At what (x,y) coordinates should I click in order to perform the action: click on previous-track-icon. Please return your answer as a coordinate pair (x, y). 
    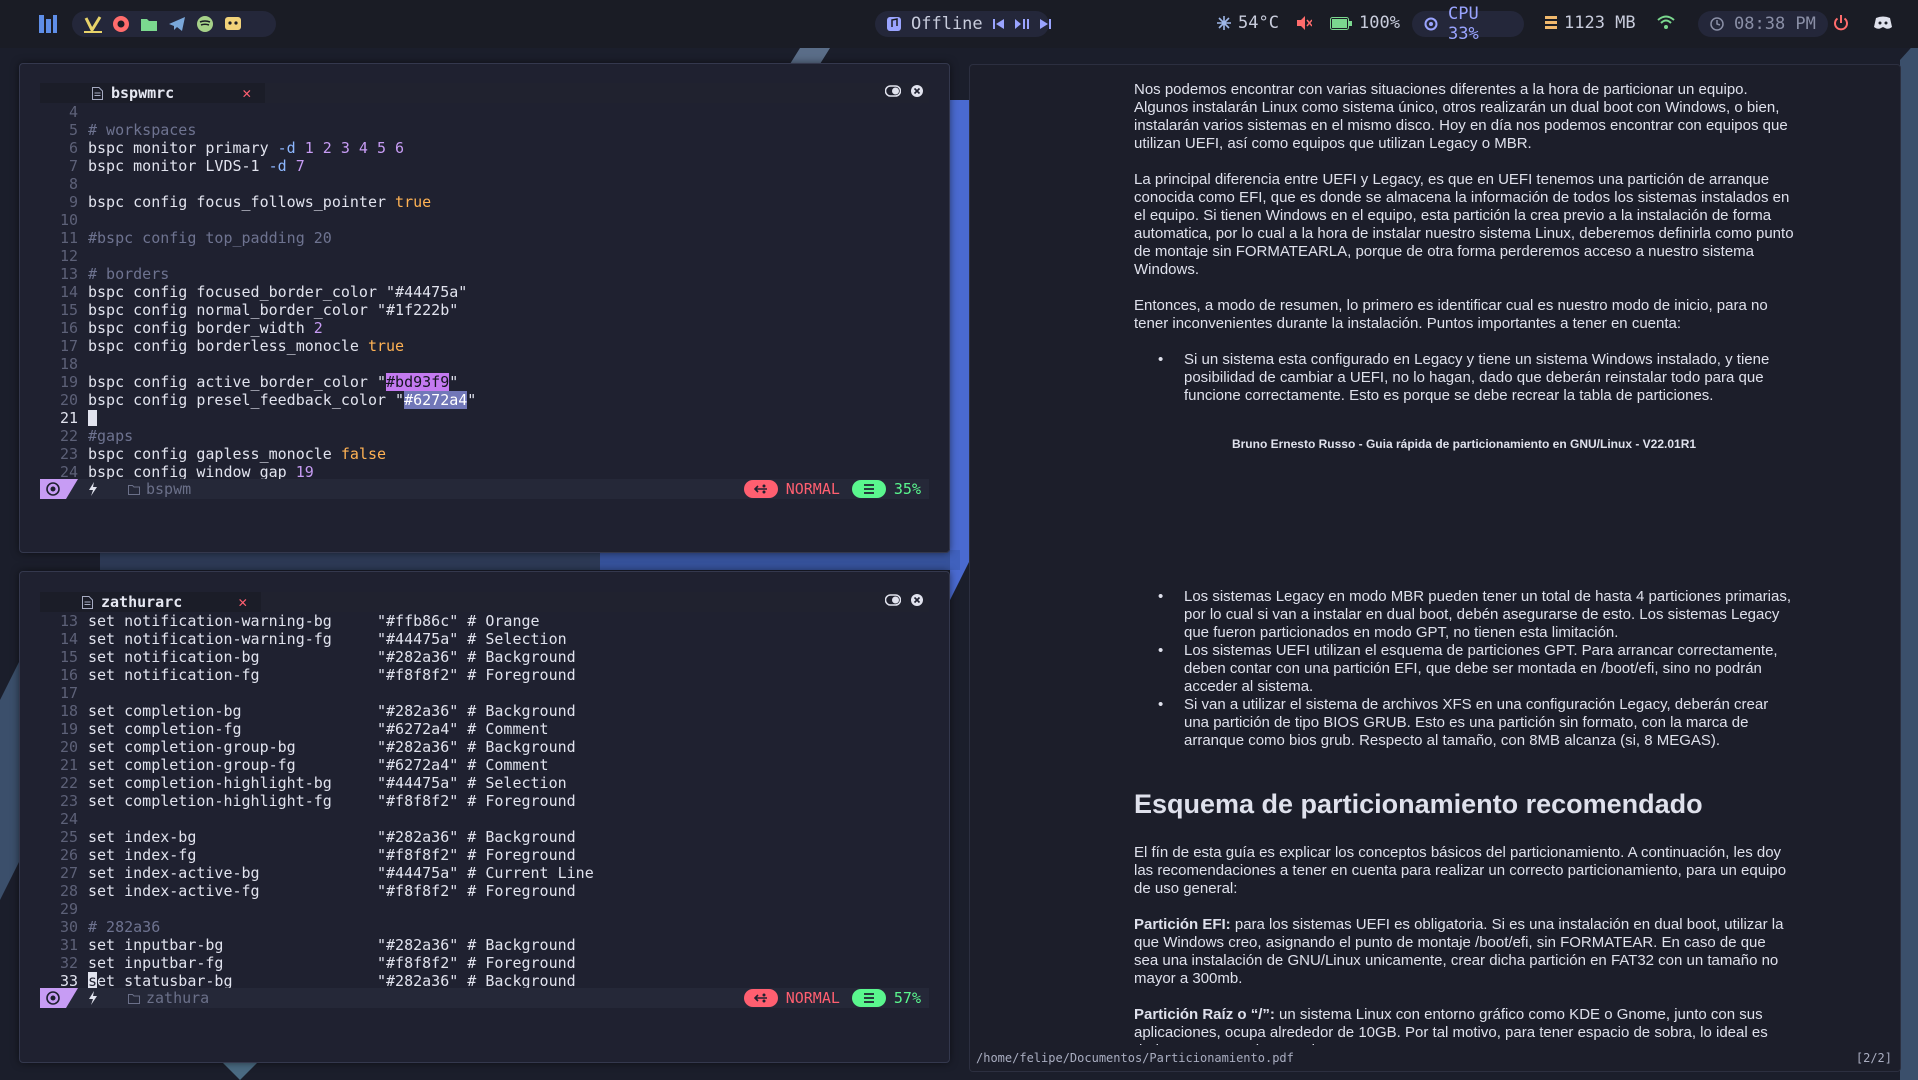
    Looking at the image, I should click on (998, 24).